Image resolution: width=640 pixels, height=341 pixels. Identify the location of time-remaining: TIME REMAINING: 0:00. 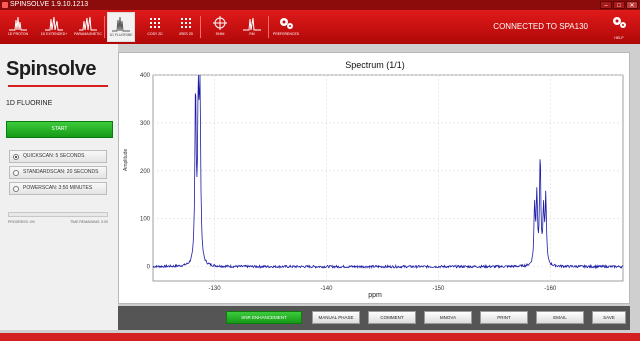
(89, 222).